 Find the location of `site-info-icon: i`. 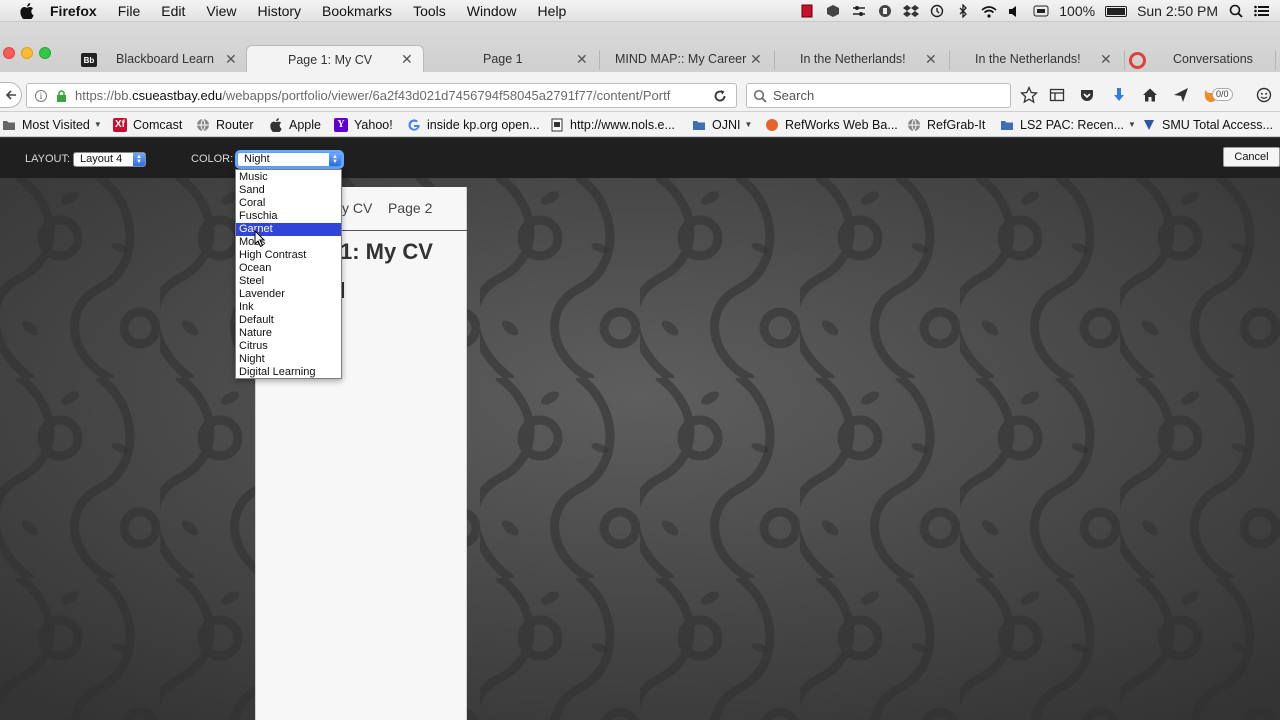

site-info-icon: i is located at coordinates (41, 95).